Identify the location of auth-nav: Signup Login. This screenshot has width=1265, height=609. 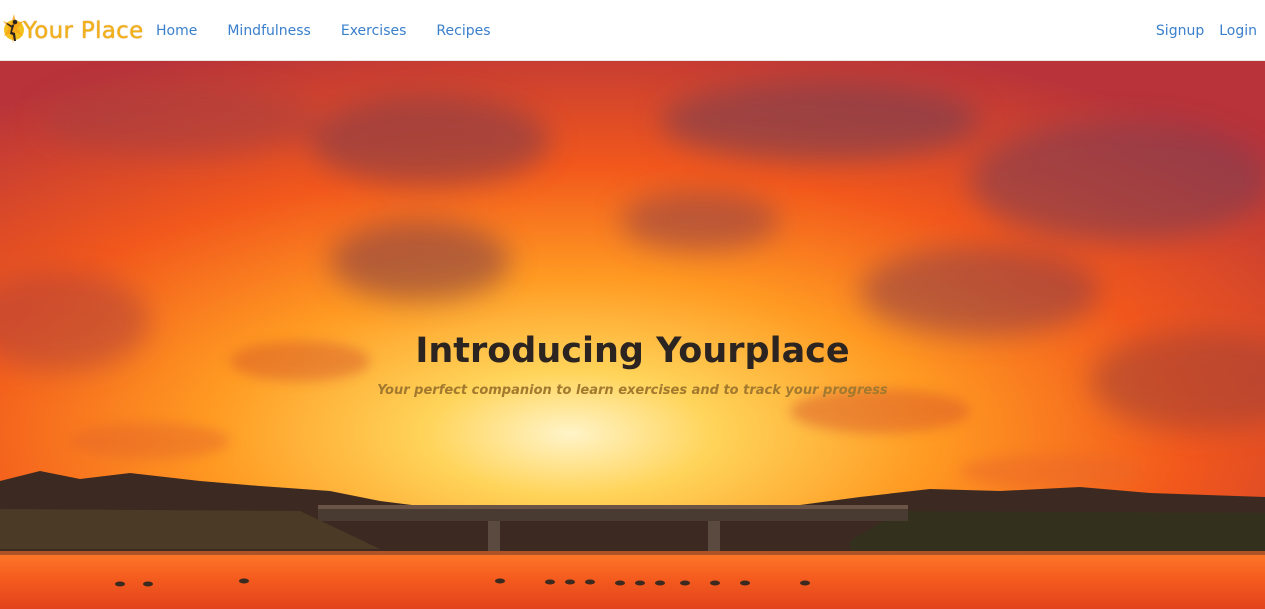
(1199, 30).